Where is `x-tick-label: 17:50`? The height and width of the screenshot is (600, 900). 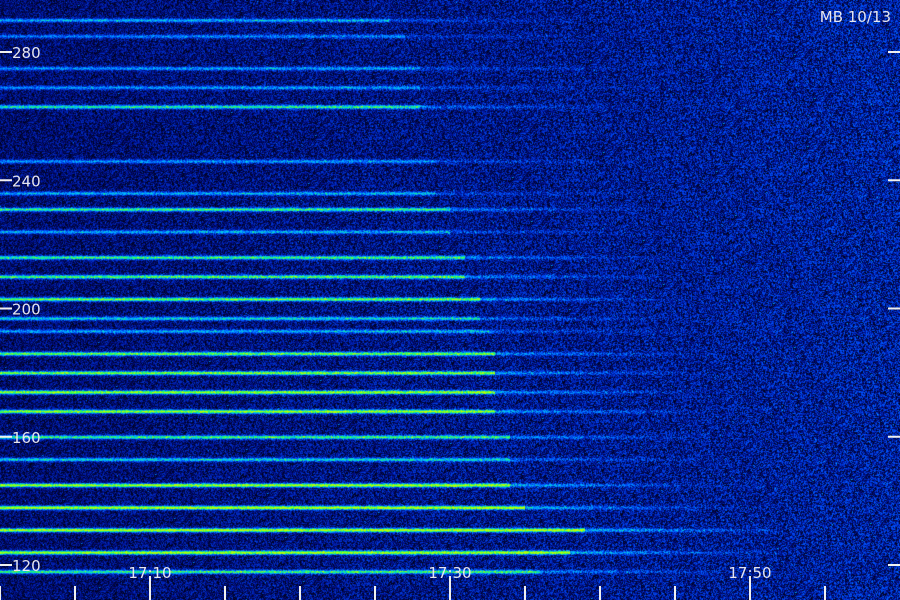 x-tick-label: 17:50 is located at coordinates (749, 573).